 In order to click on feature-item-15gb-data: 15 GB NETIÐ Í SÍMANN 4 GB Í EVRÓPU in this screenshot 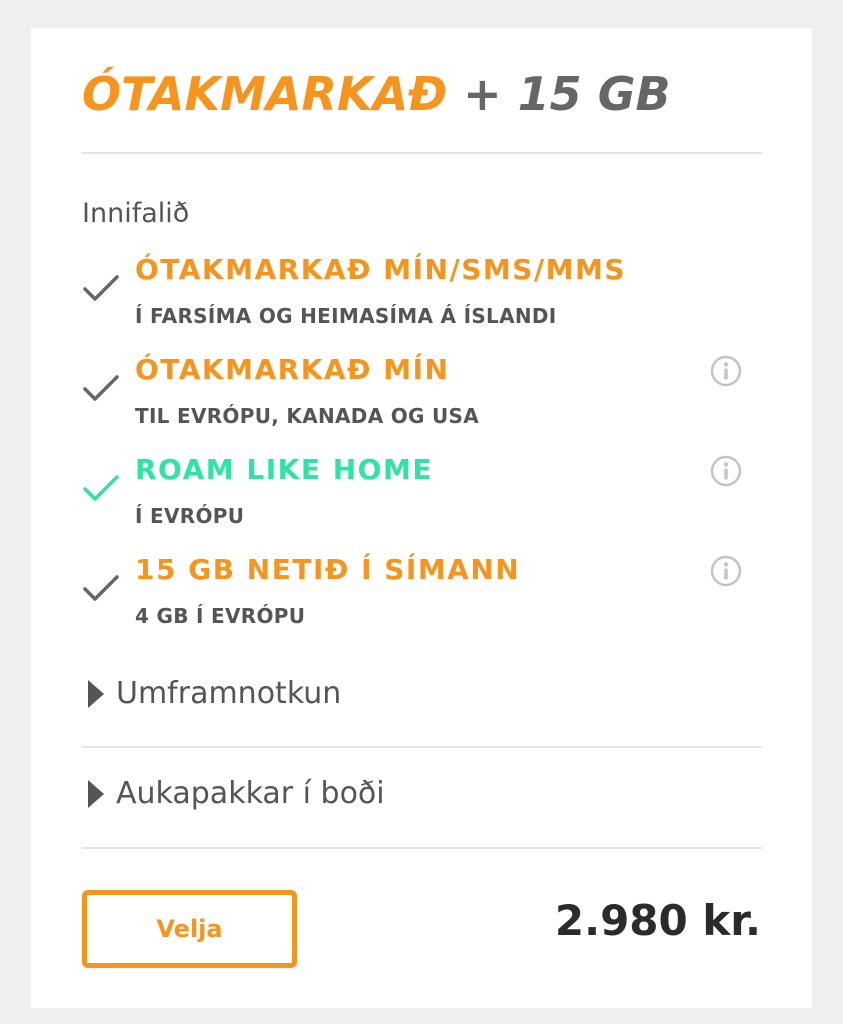, I will do `click(422, 597)`.